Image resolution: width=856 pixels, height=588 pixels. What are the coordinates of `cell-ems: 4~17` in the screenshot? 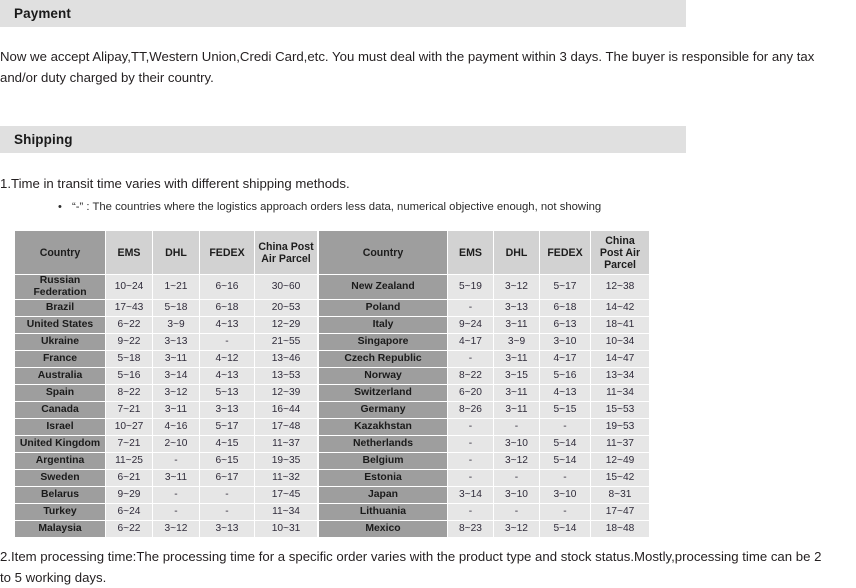 It's located at (470, 342).